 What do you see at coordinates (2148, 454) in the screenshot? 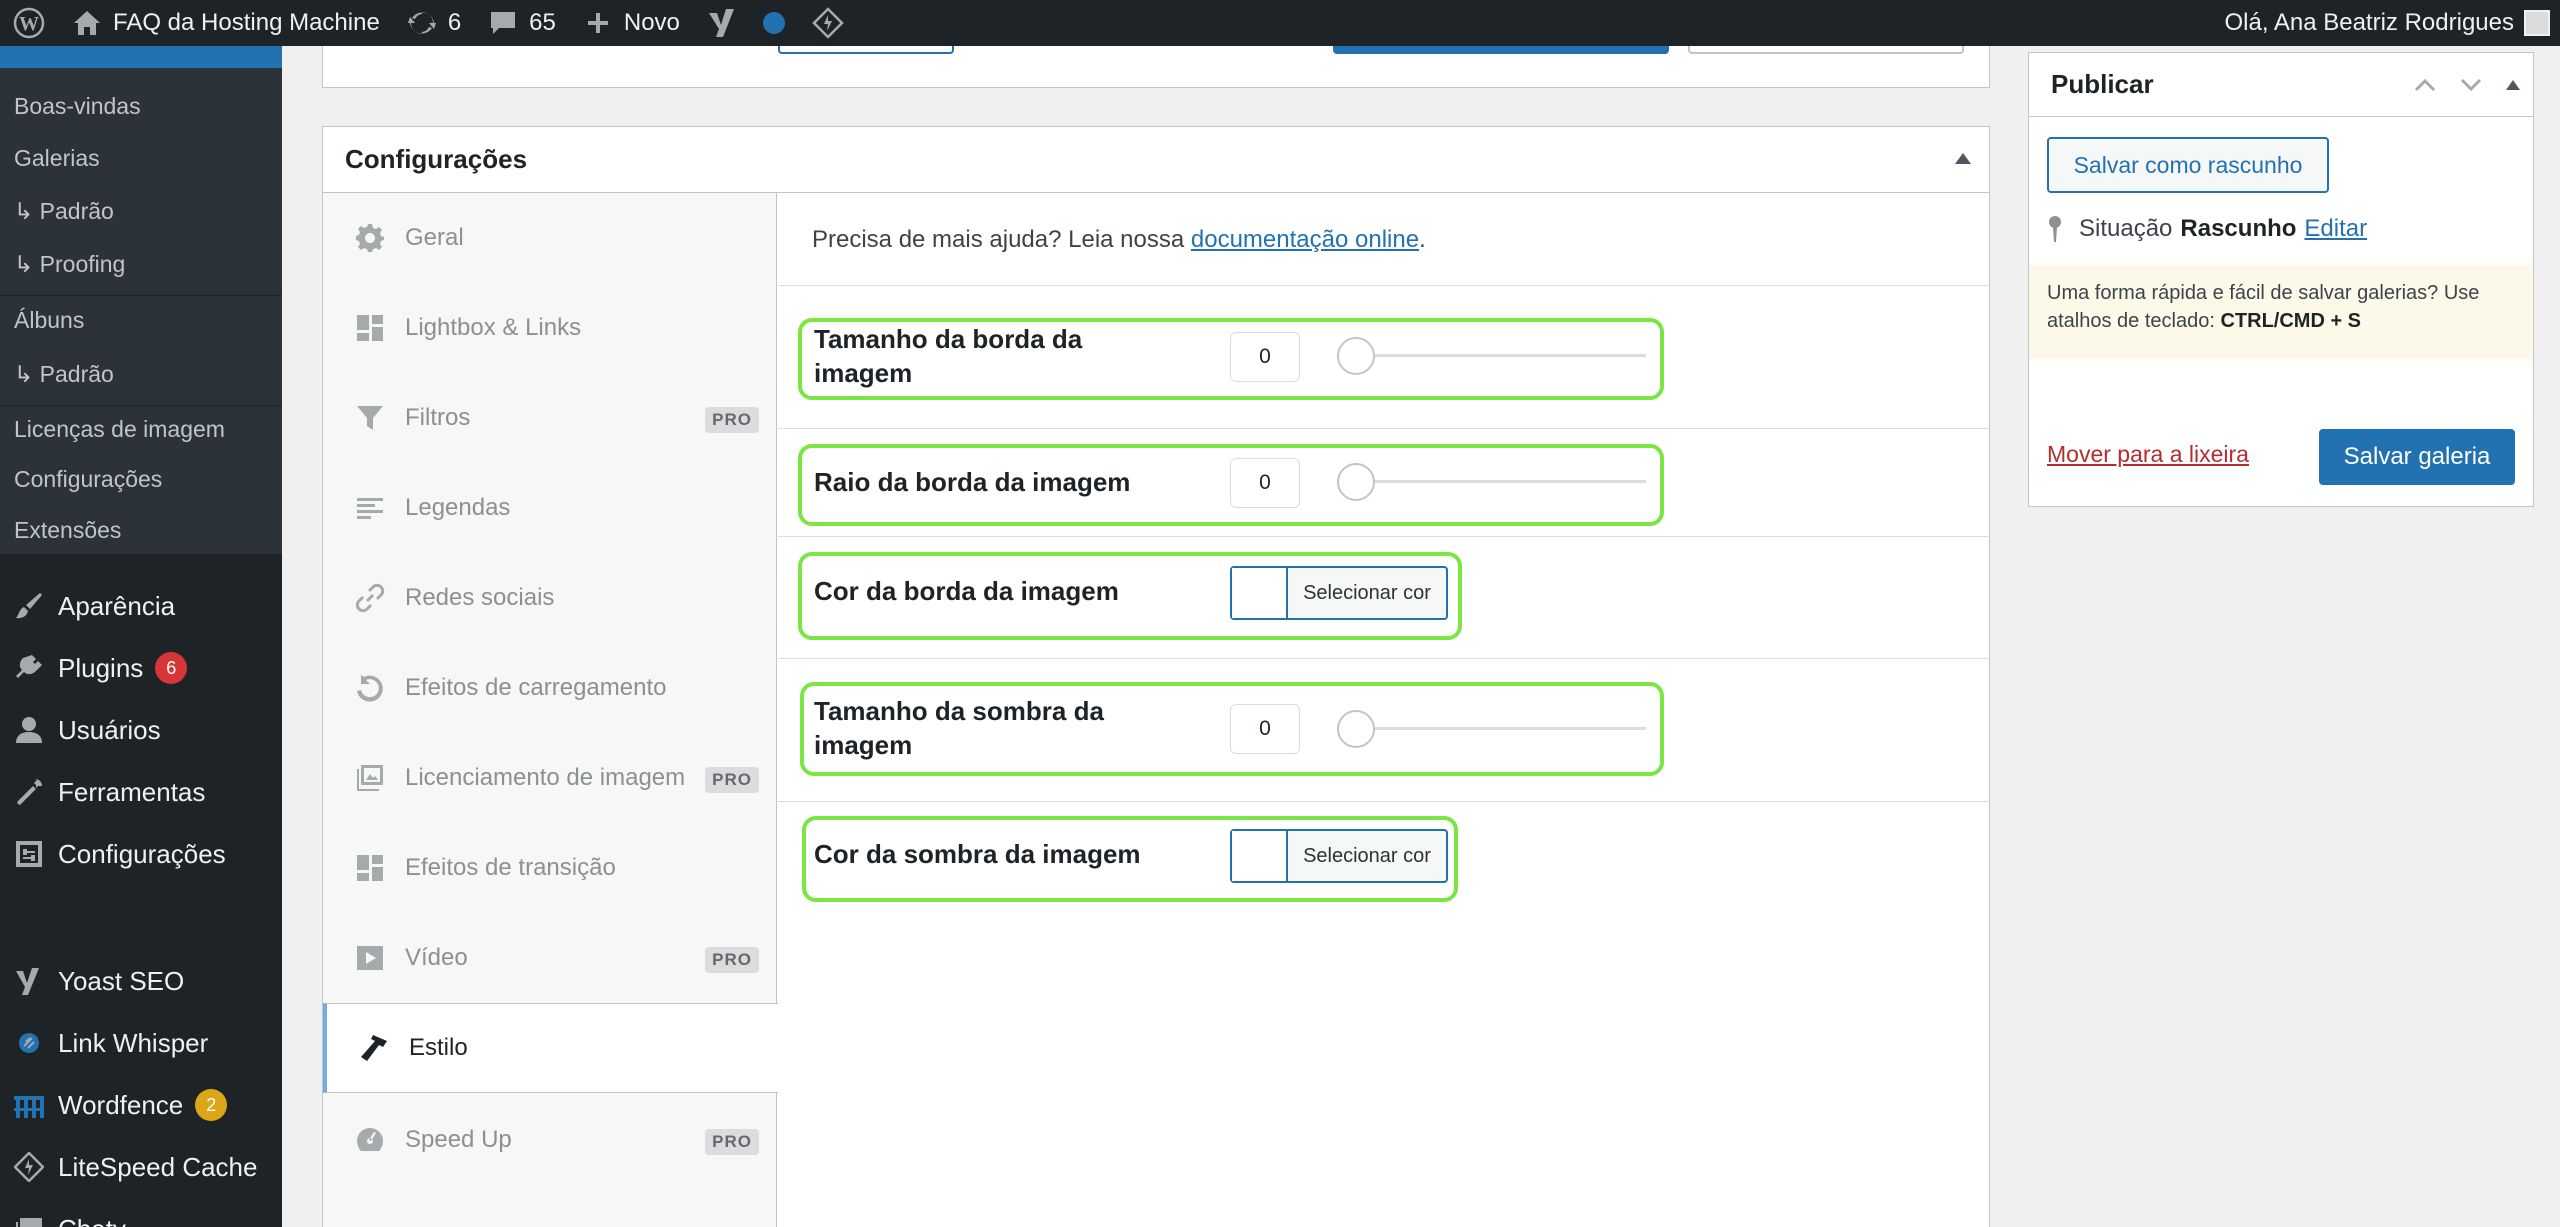
I see `move-to-trash-link: Mover para a lixeira` at bounding box center [2148, 454].